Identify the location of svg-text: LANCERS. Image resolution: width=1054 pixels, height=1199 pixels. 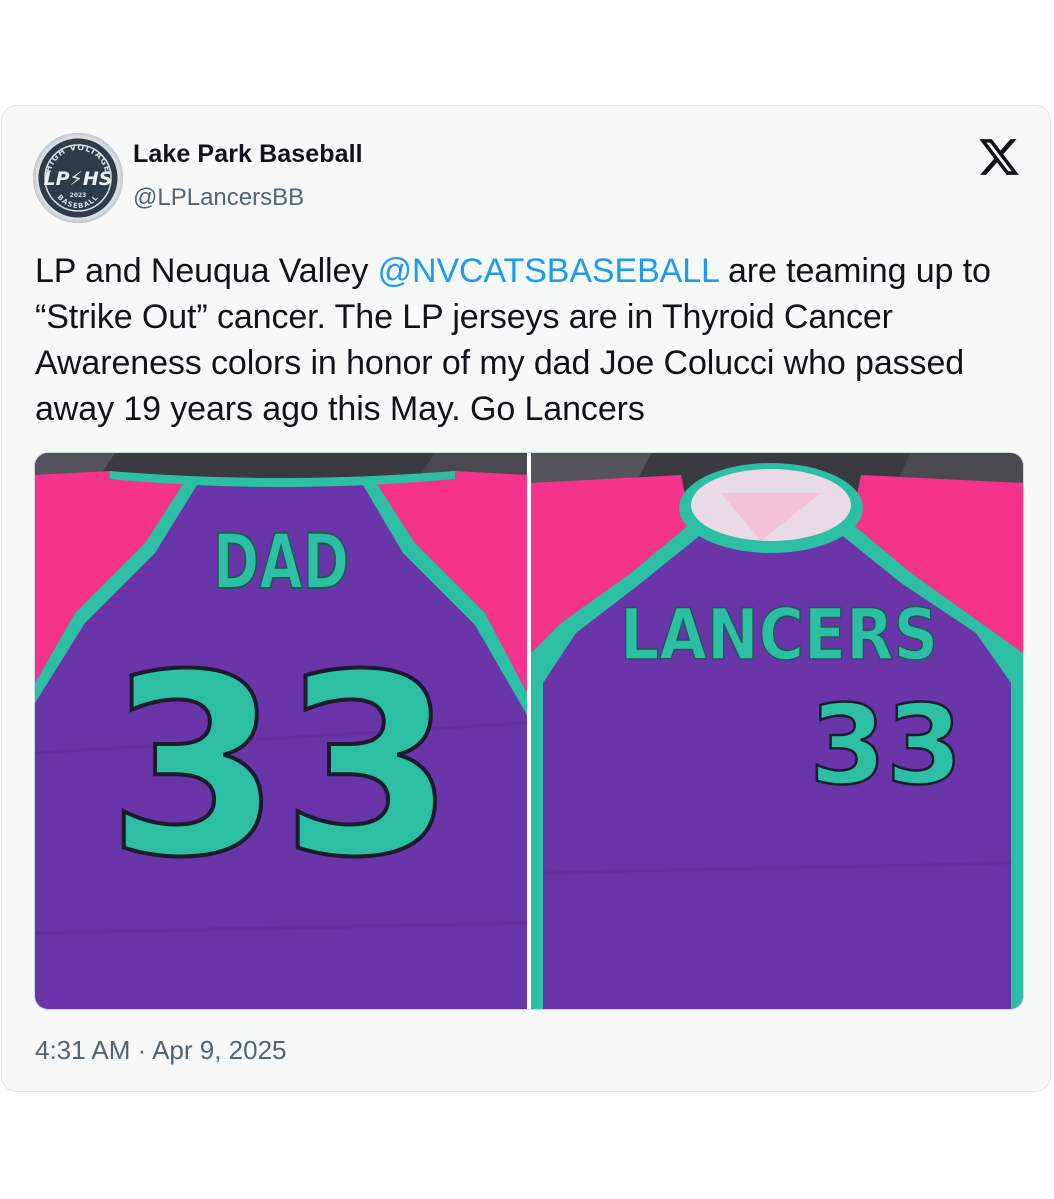
(779, 635).